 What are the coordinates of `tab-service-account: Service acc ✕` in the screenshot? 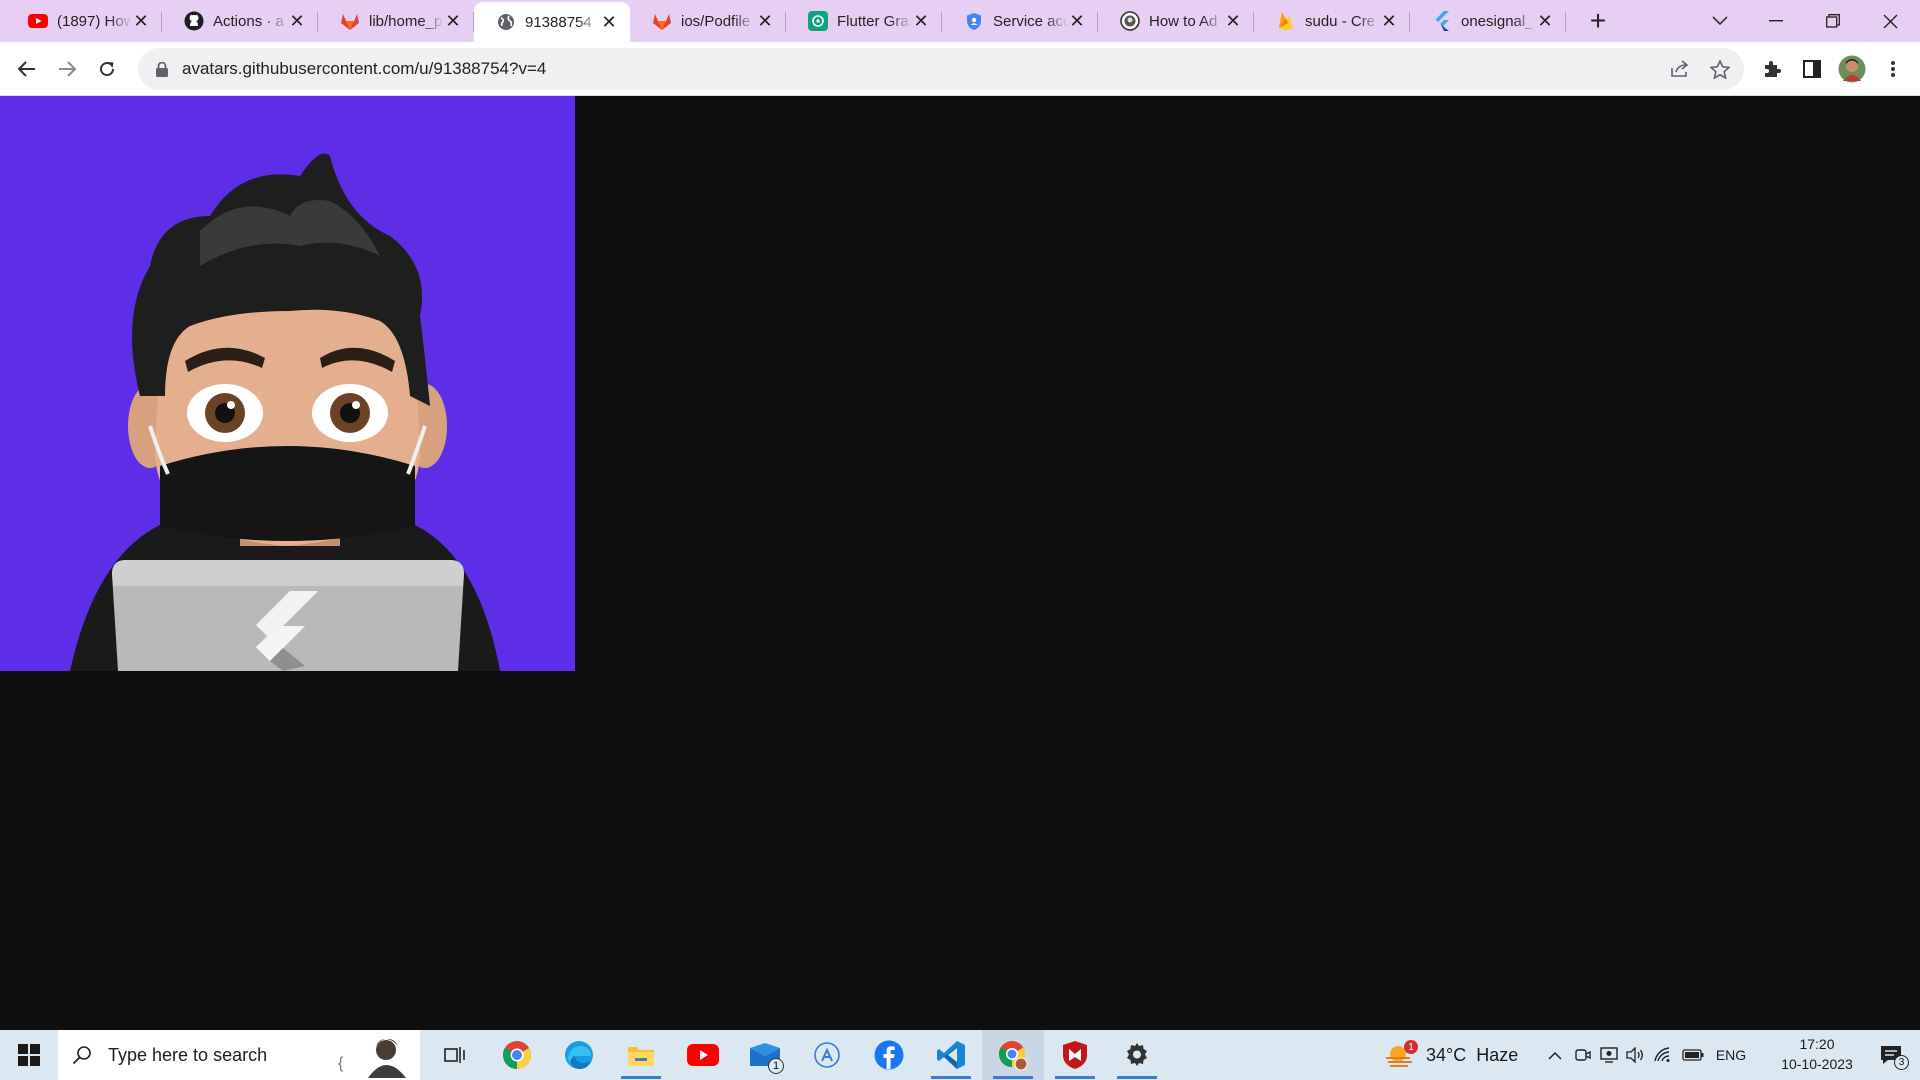 It's located at (1020, 21).